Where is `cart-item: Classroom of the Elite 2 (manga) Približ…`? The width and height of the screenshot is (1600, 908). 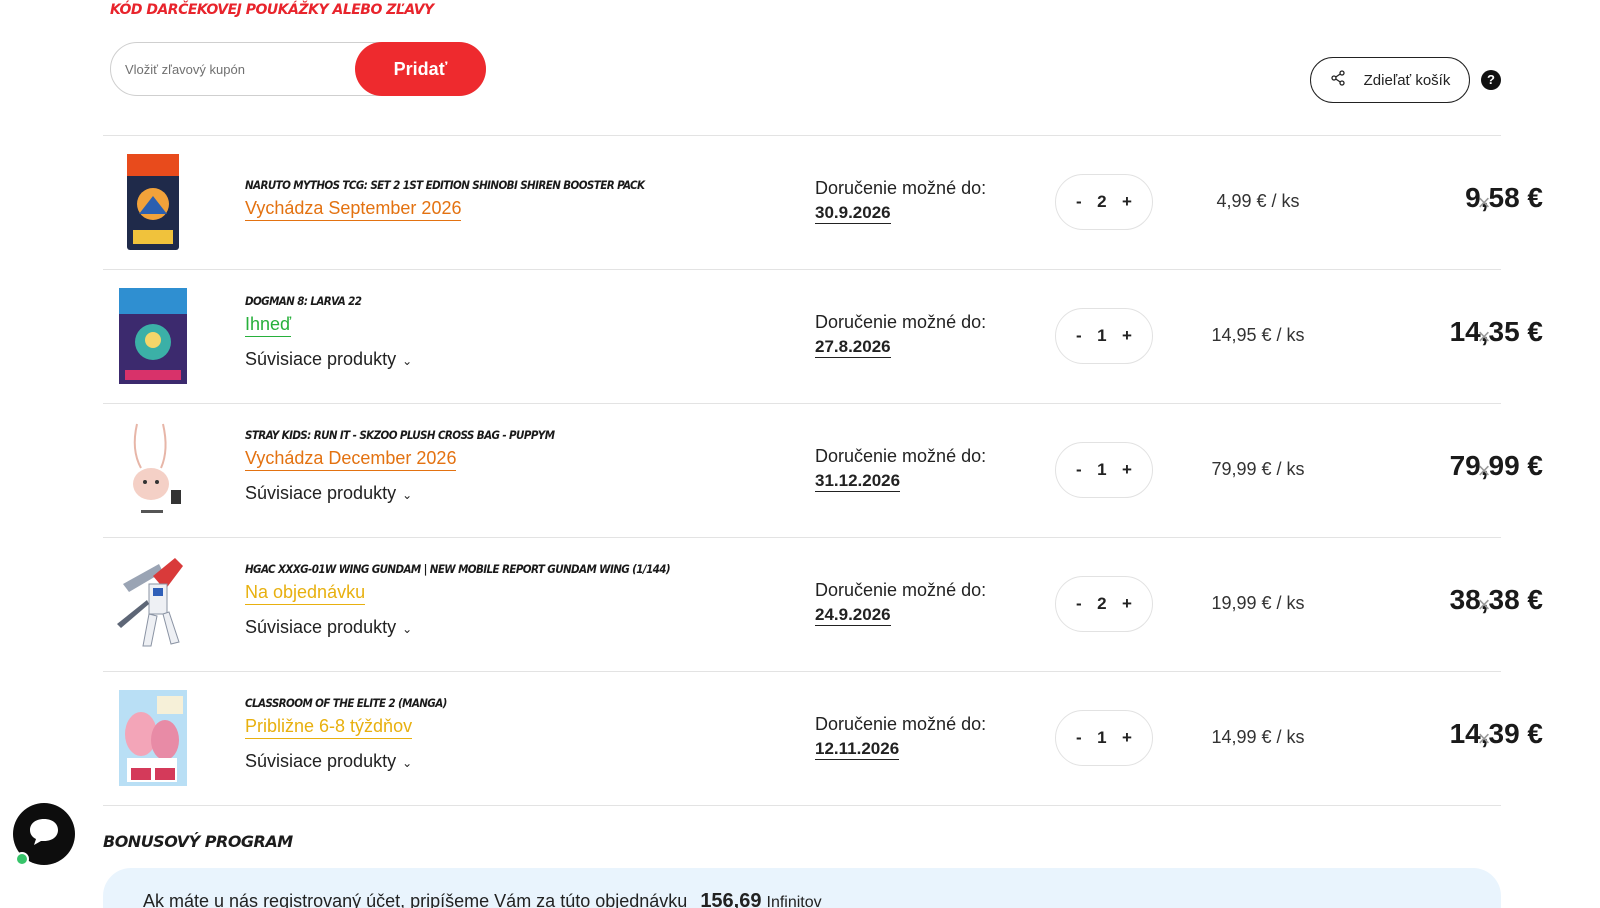 cart-item: Classroom of the Elite 2 (manga) Približ… is located at coordinates (823, 738).